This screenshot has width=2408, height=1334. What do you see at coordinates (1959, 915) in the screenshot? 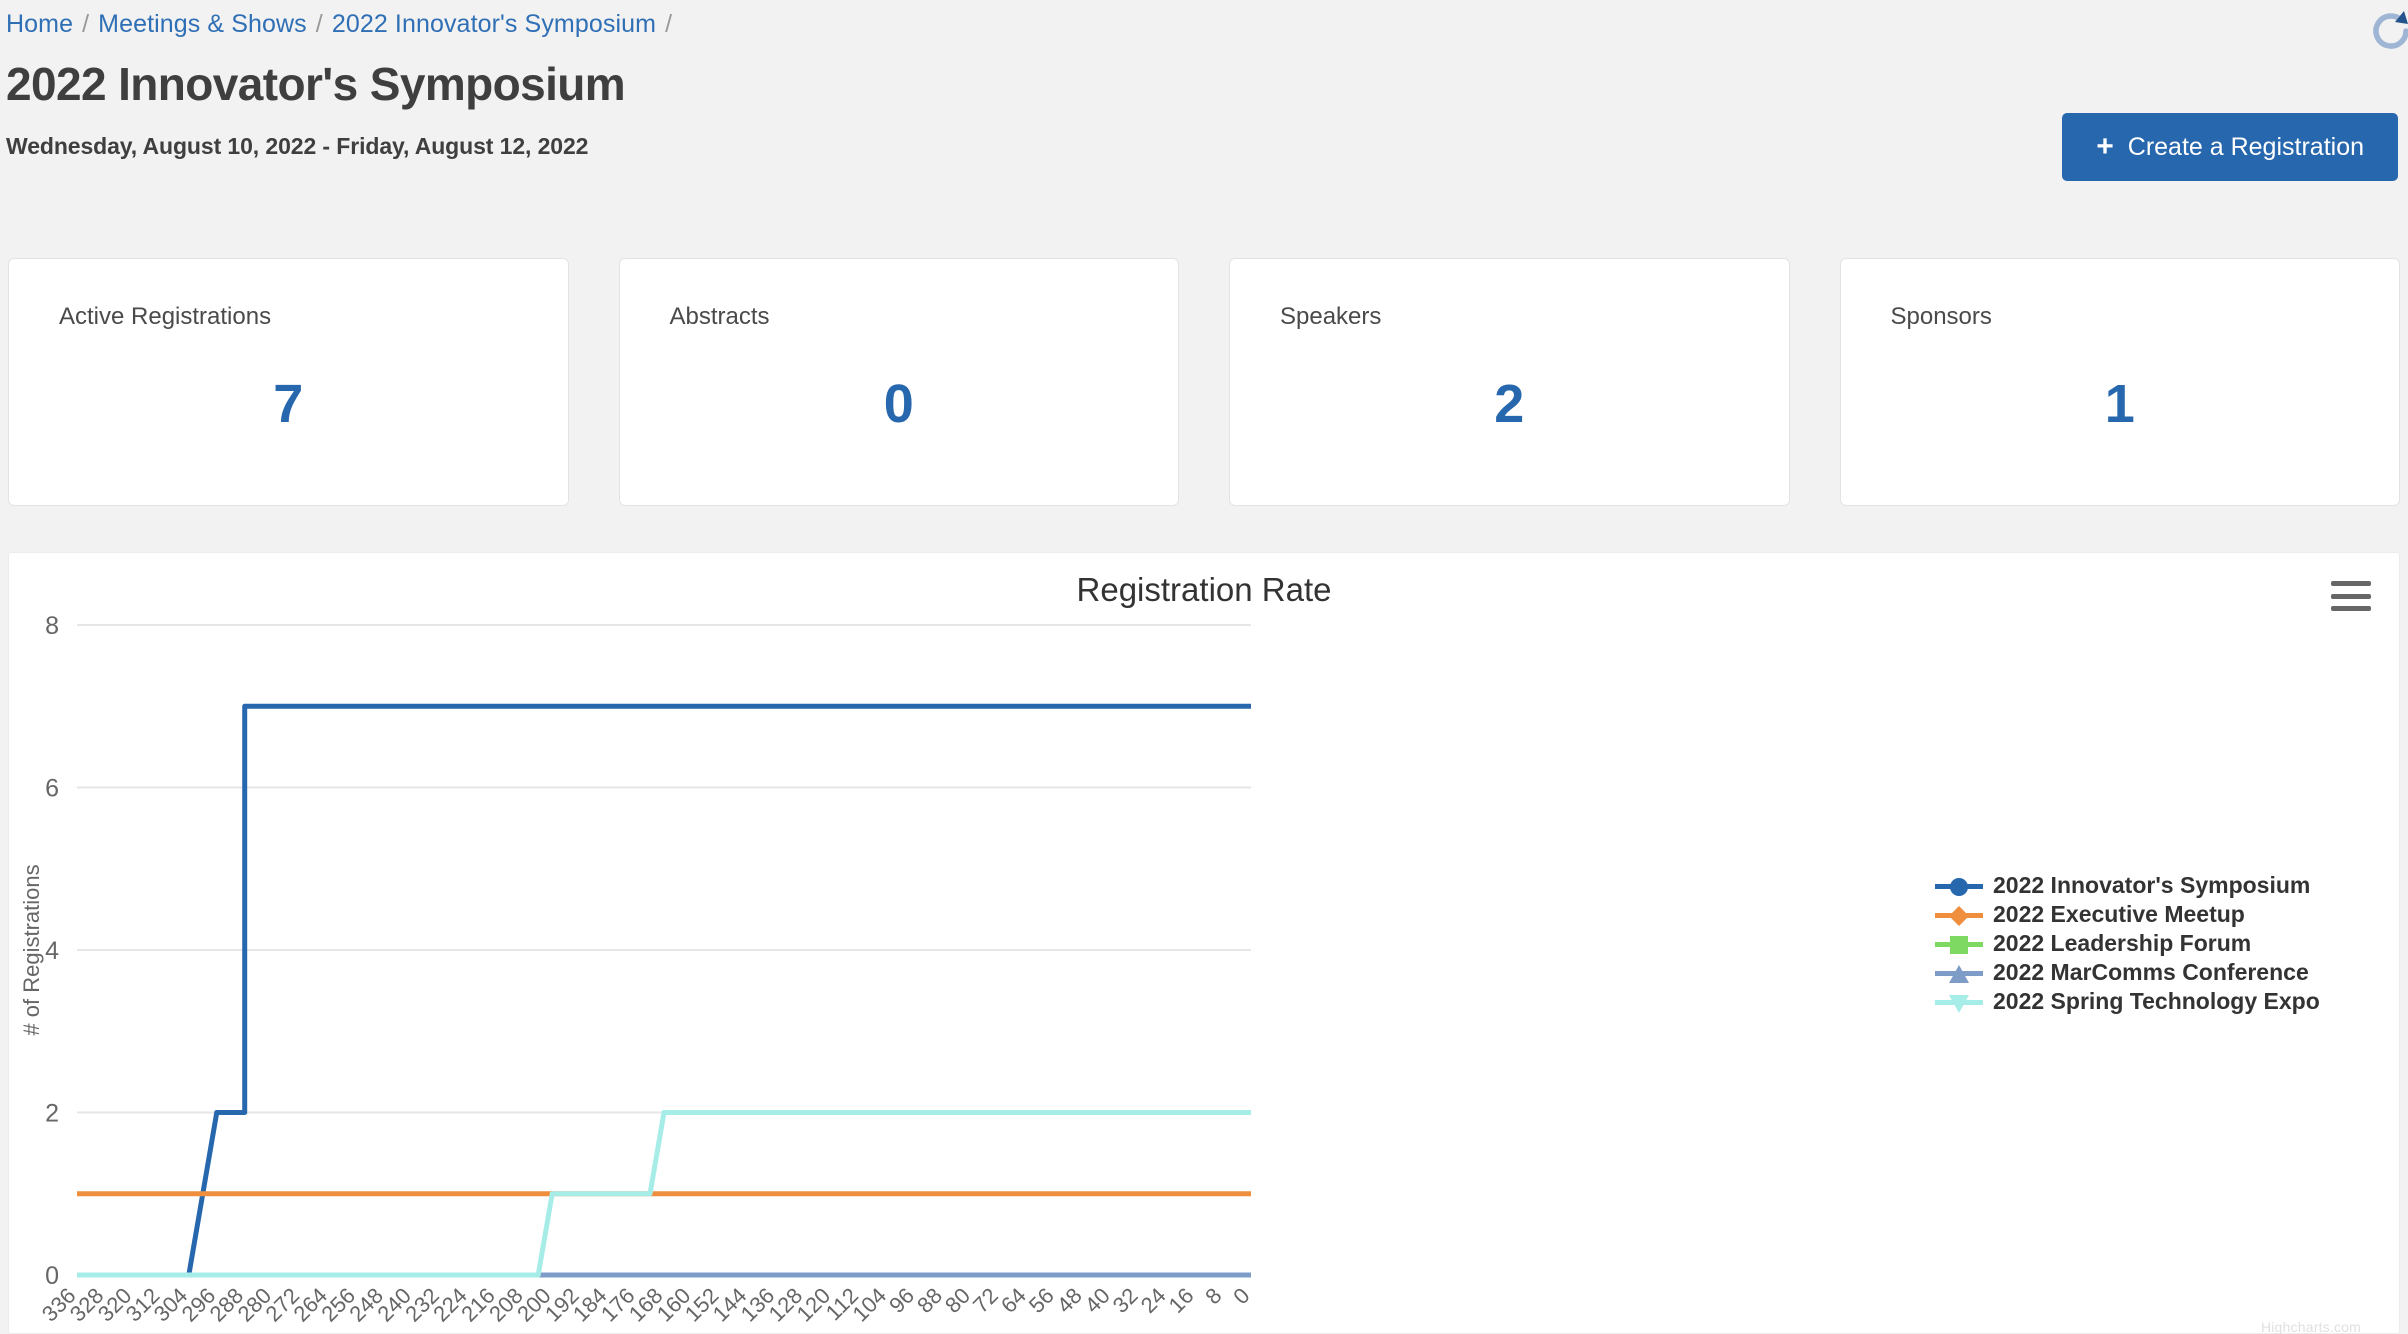
I see `diamond-marker-icon` at bounding box center [1959, 915].